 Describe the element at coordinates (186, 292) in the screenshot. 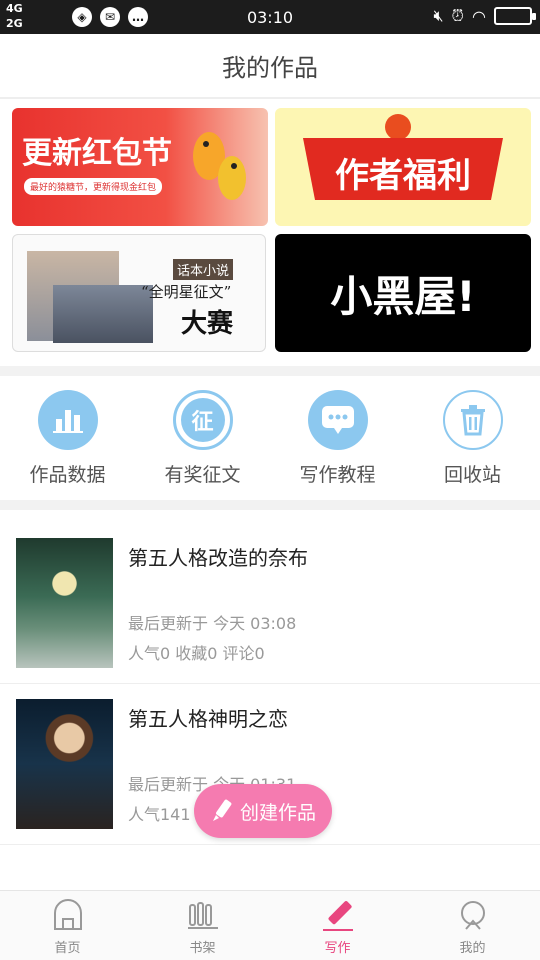

I see `contest-name: “全明星征文”` at that location.